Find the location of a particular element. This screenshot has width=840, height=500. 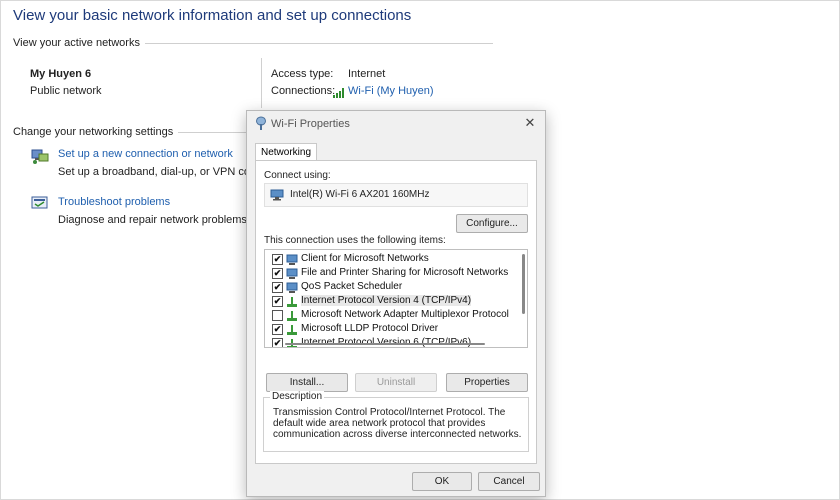

network-adapter-icon is located at coordinates (277, 194).